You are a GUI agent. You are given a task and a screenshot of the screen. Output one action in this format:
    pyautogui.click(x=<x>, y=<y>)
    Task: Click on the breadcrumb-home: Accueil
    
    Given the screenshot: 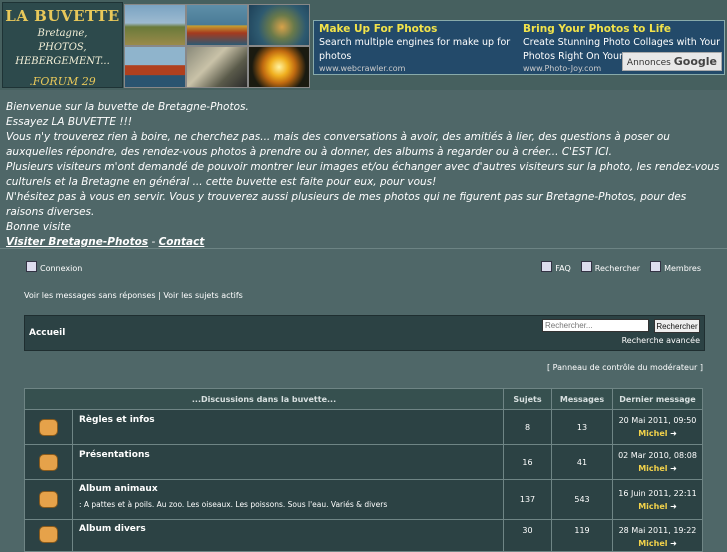 What is the action you would take?
    pyautogui.click(x=47, y=333)
    